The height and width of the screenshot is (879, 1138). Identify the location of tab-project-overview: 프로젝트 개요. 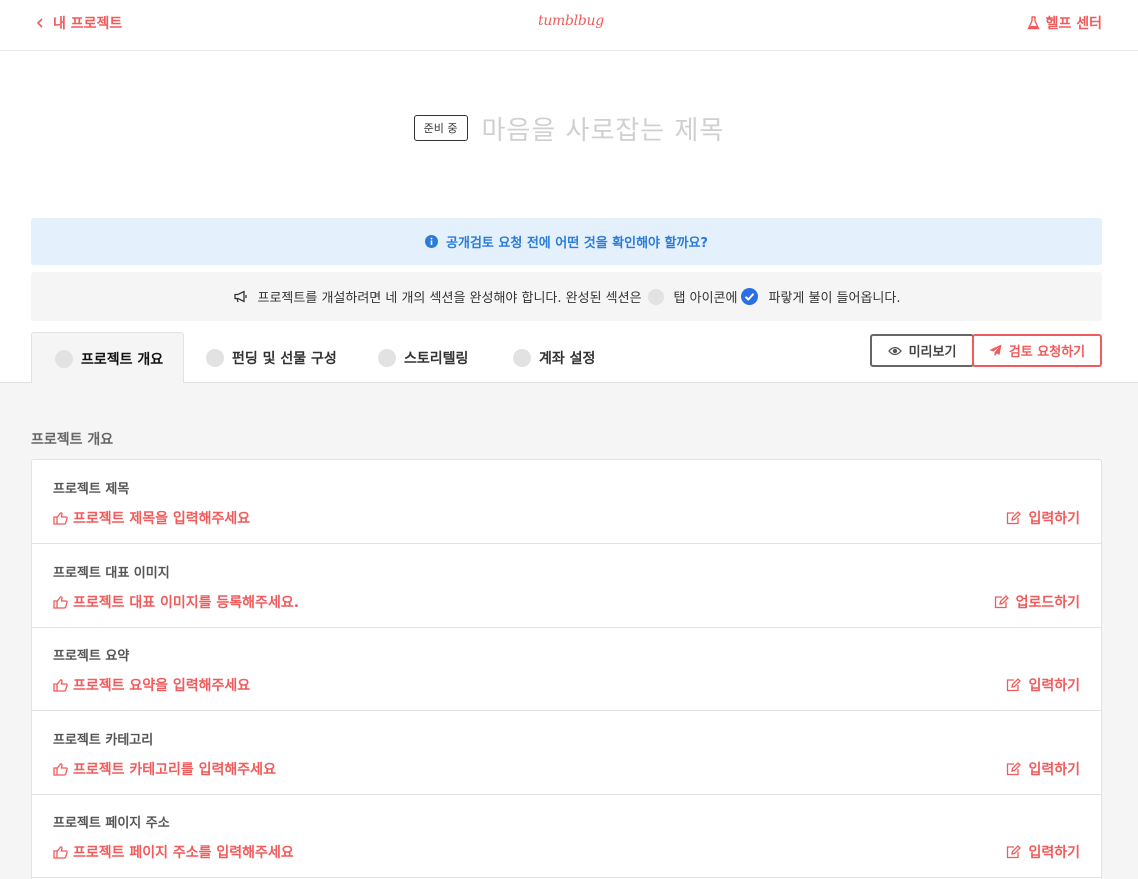
(108, 358).